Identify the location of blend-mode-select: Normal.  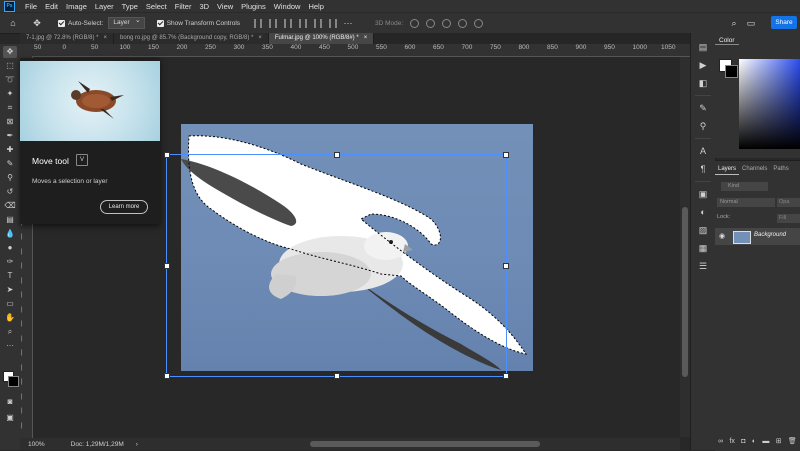
(746, 202).